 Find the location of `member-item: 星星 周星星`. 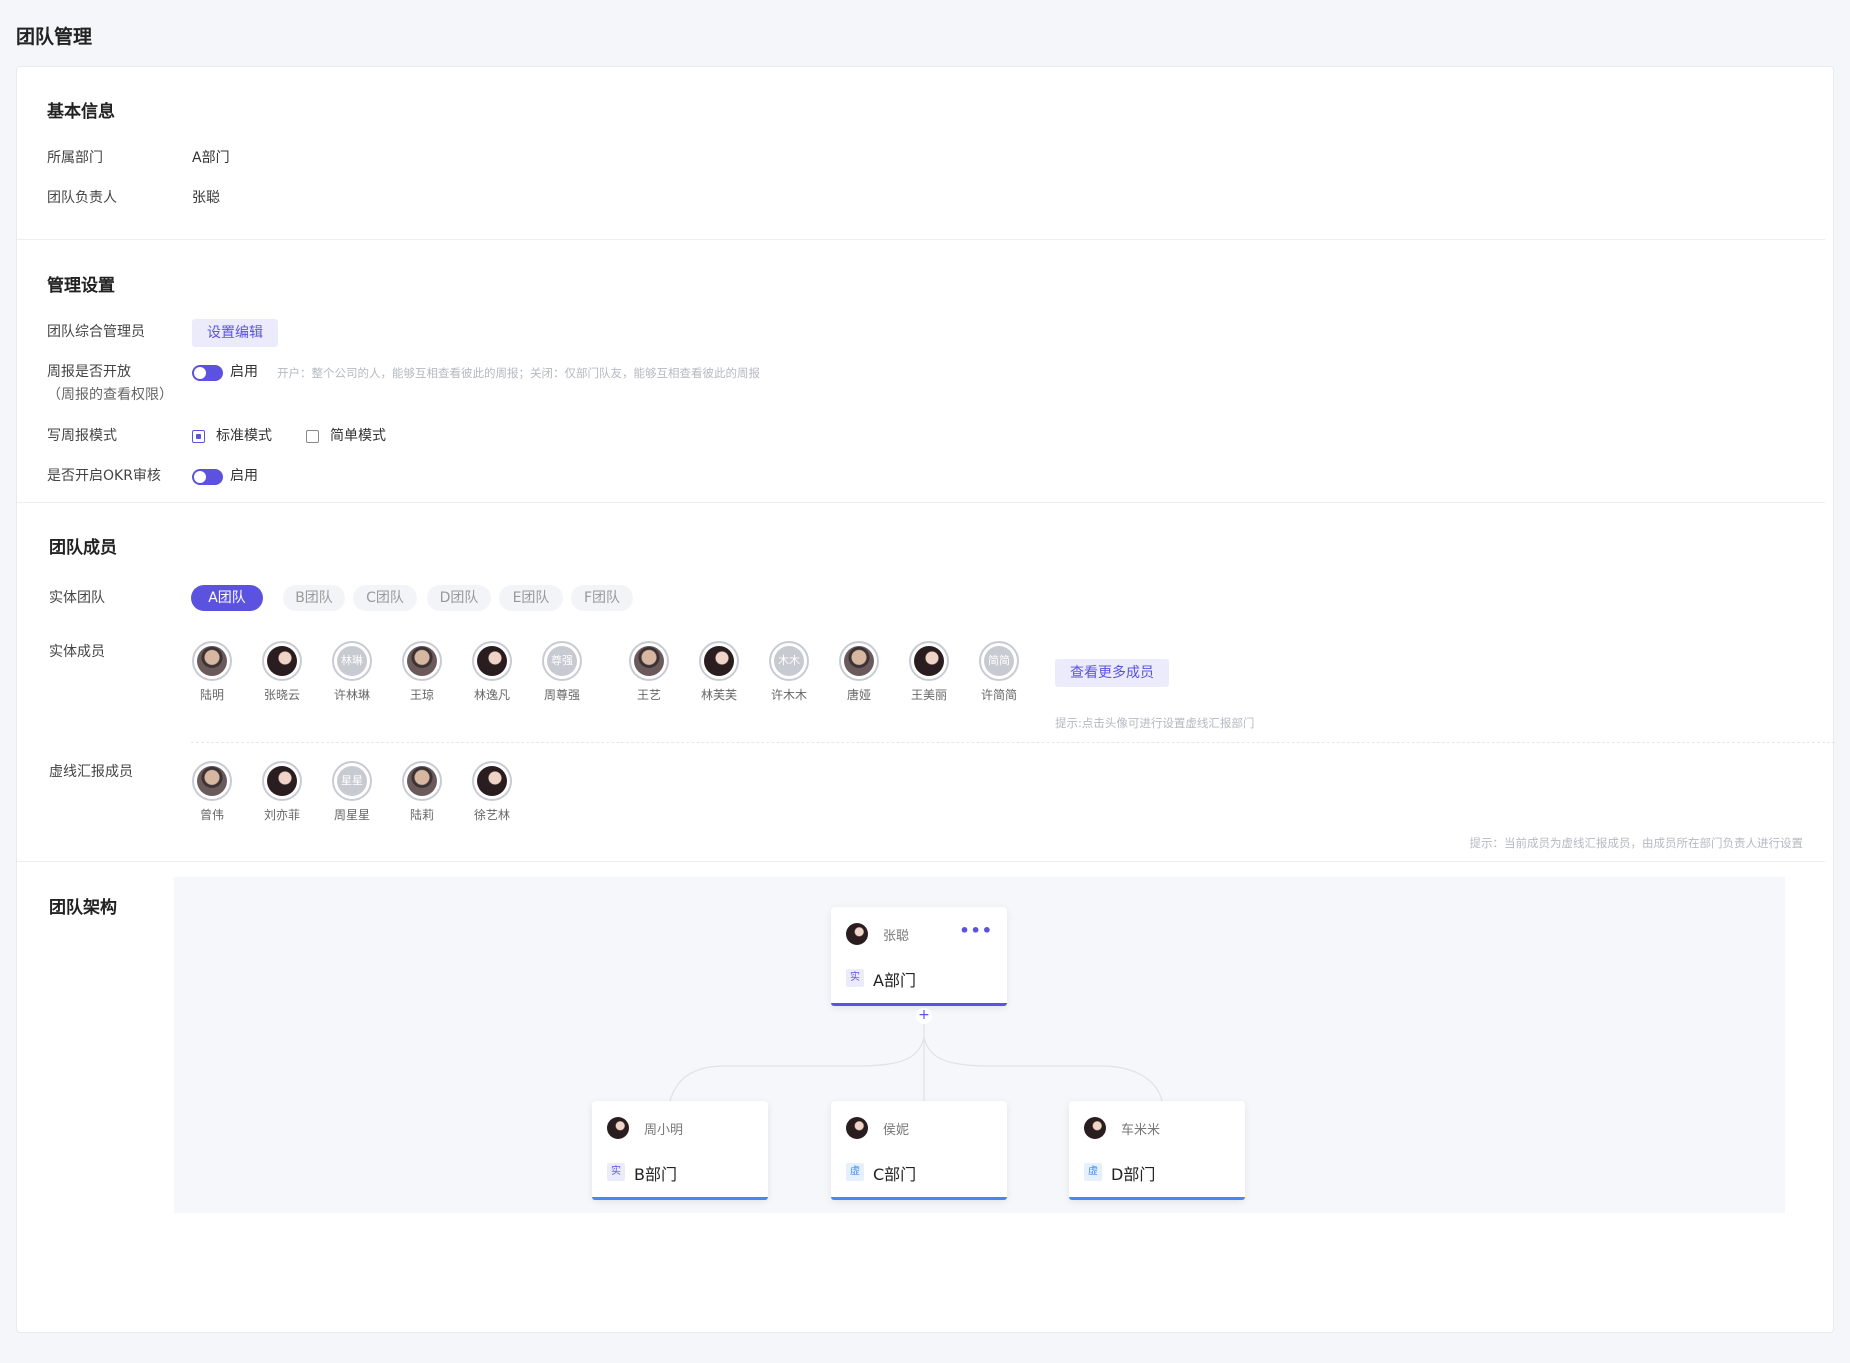

member-item: 星星 周星星 is located at coordinates (352, 792).